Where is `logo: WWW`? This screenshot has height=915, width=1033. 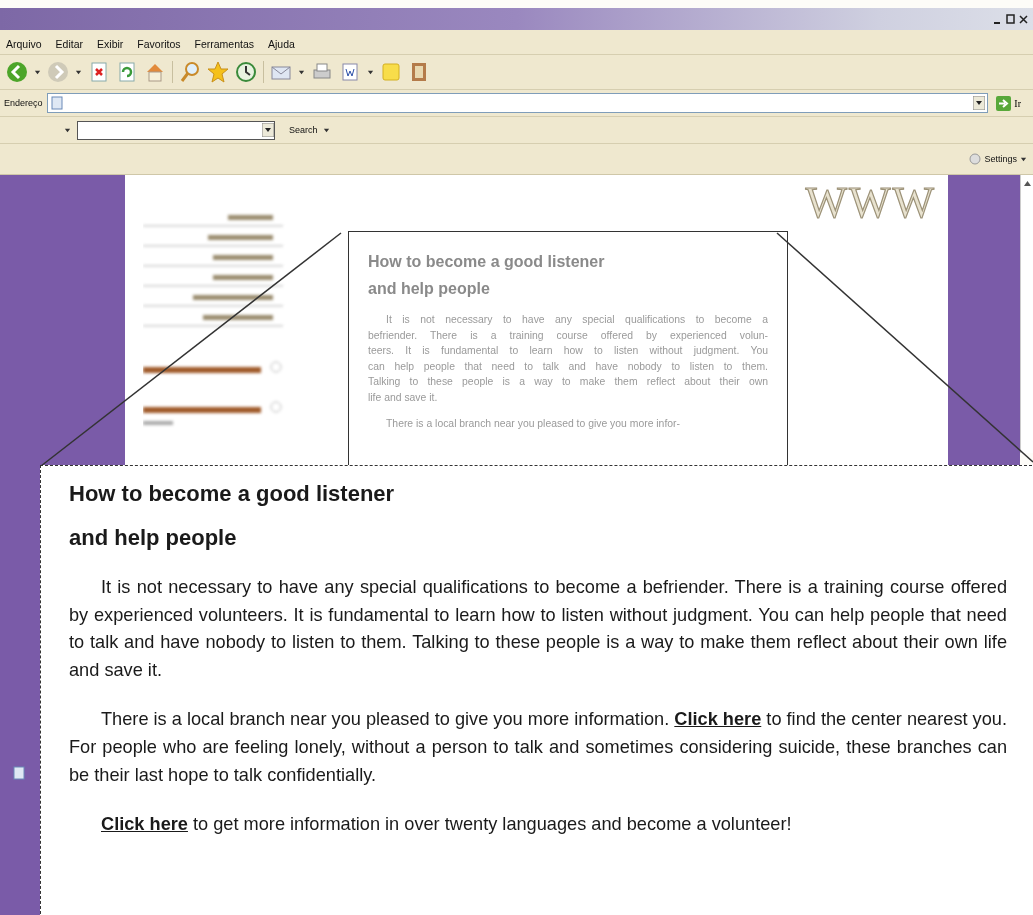 logo: WWW is located at coordinates (870, 203).